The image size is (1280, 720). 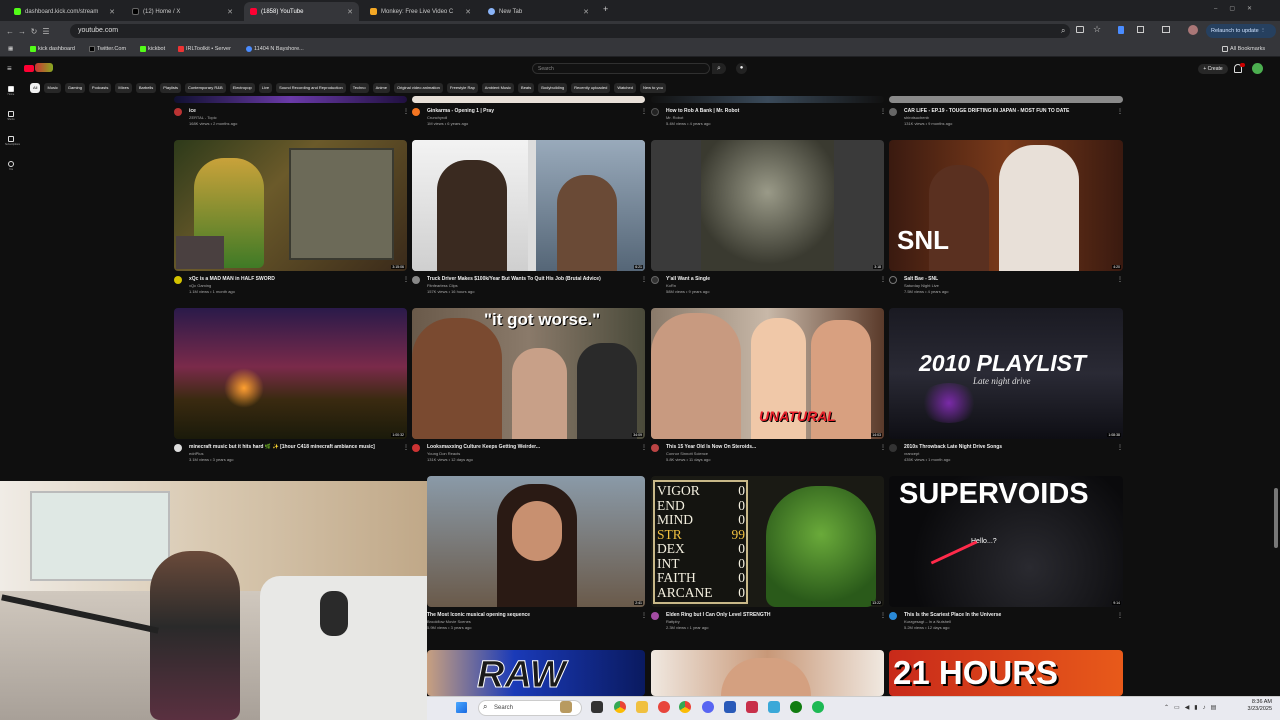 I want to click on video-title: How to Rob A Bank | Mr. Robot, so click(x=702, y=111).